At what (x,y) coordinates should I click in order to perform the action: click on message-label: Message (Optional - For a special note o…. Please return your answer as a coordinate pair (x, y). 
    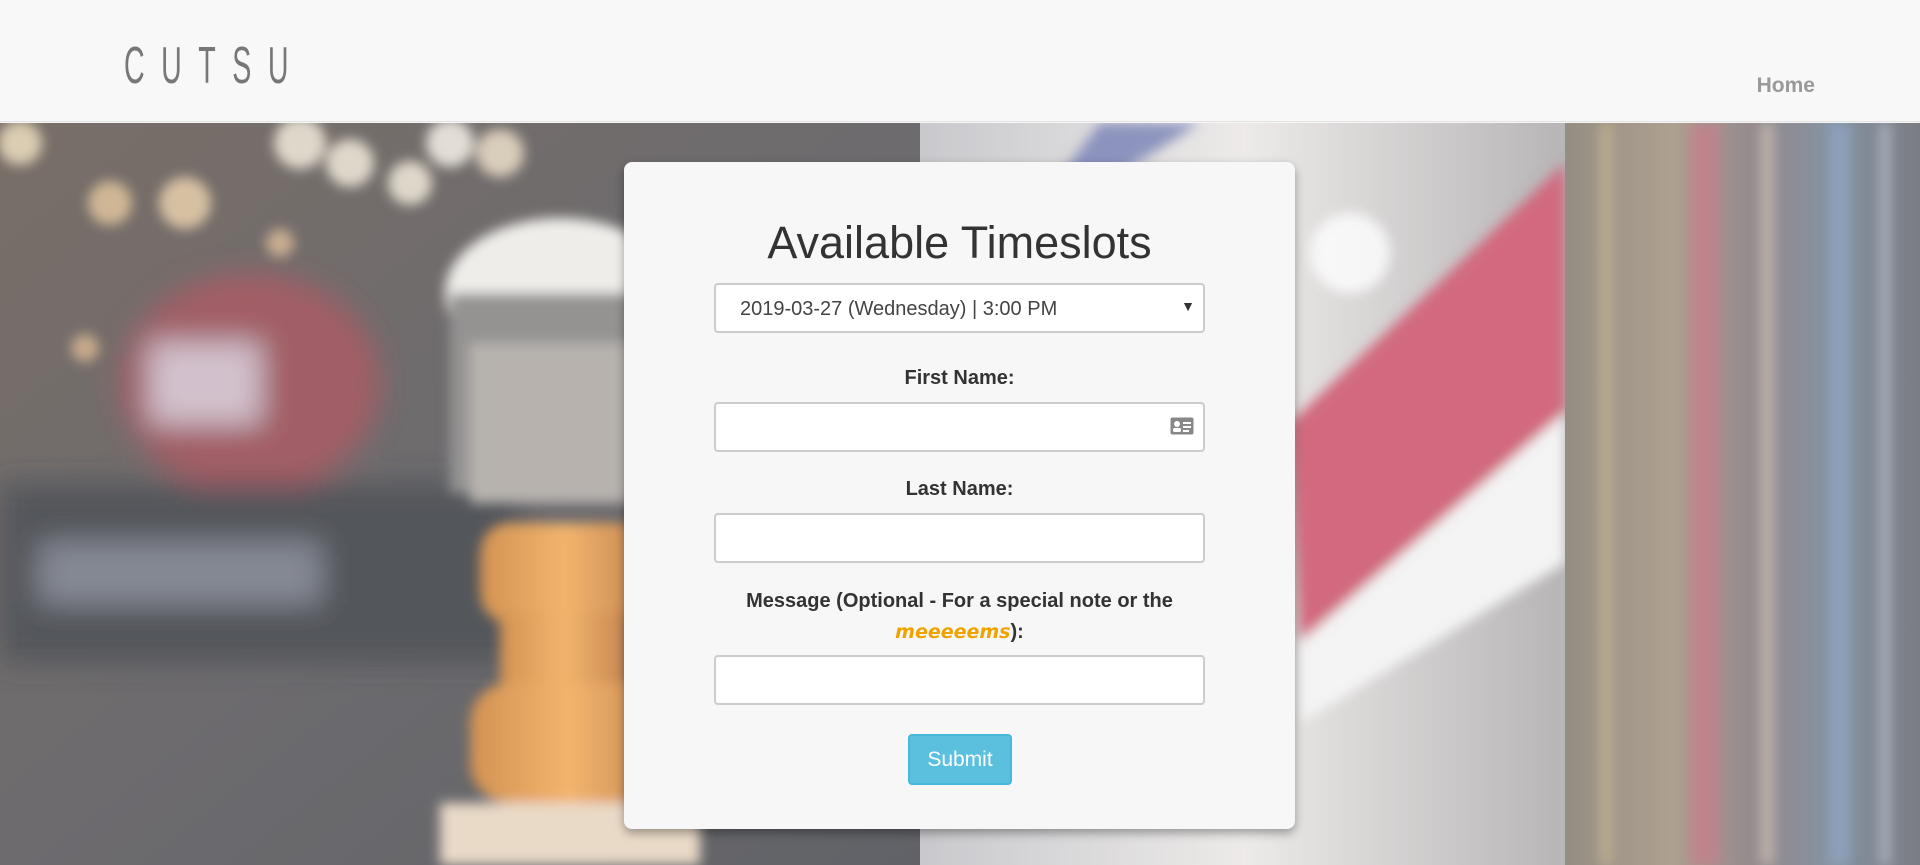
    Looking at the image, I should click on (959, 617).